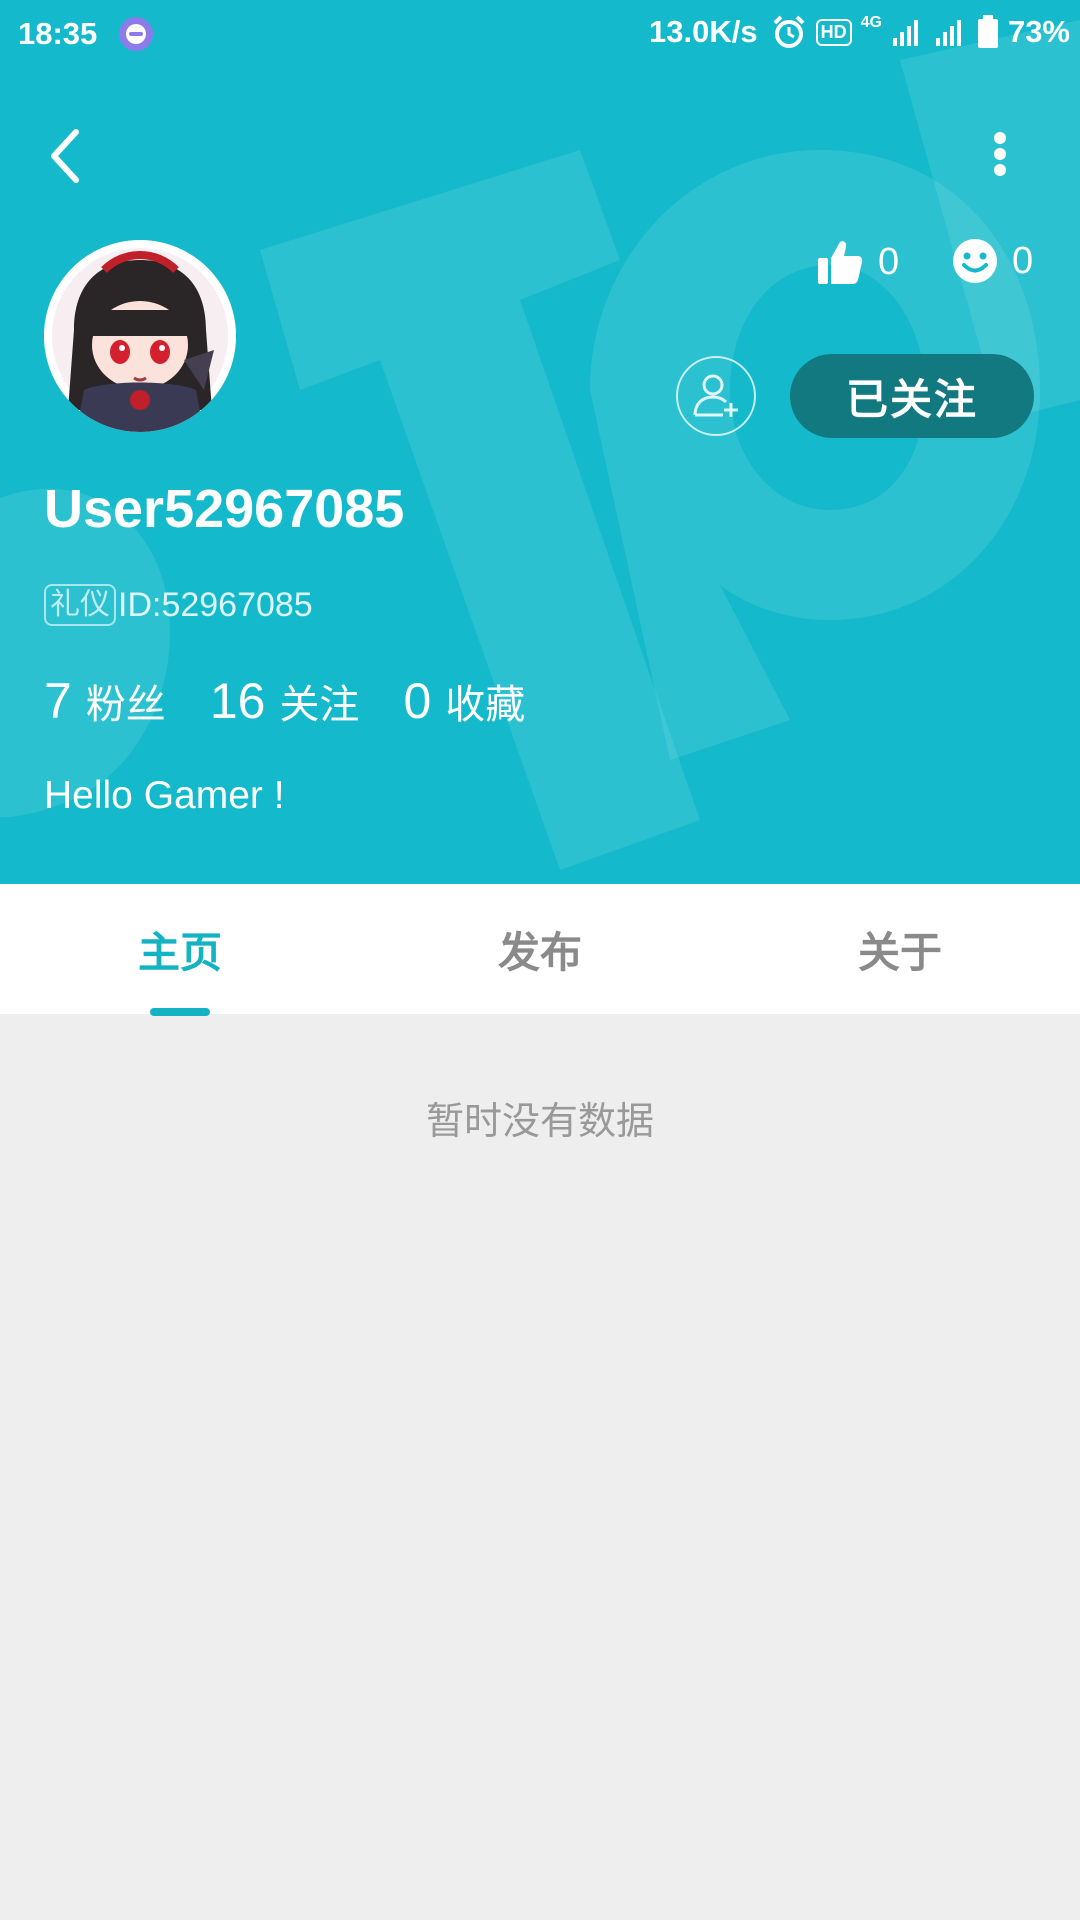 This screenshot has width=1080, height=1920. I want to click on smiles-counter: 0, so click(992, 261).